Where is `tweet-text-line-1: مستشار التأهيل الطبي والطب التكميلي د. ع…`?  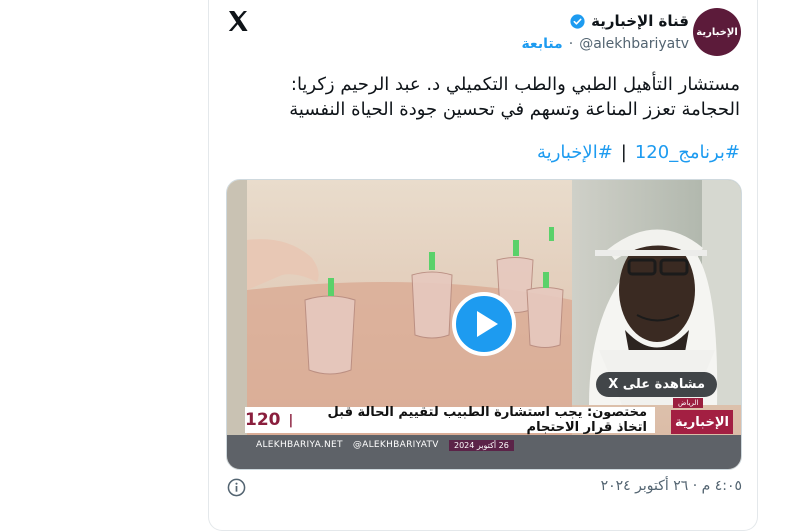 tweet-text-line-1: مستشار التأهيل الطبي والطب التكميلي د. ع… is located at coordinates (515, 84).